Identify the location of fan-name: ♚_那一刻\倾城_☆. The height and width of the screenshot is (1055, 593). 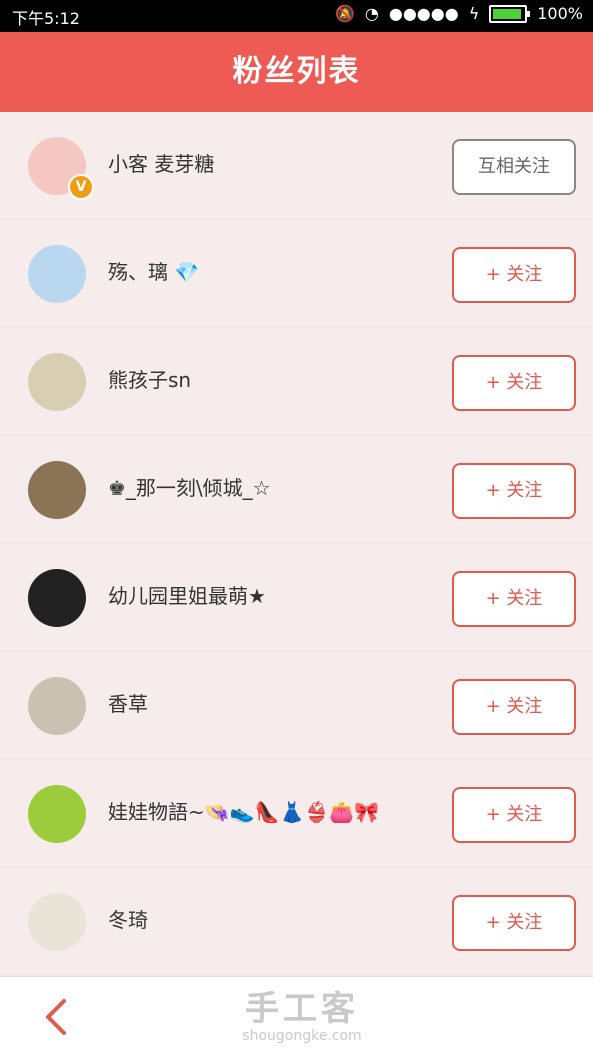
(189, 488).